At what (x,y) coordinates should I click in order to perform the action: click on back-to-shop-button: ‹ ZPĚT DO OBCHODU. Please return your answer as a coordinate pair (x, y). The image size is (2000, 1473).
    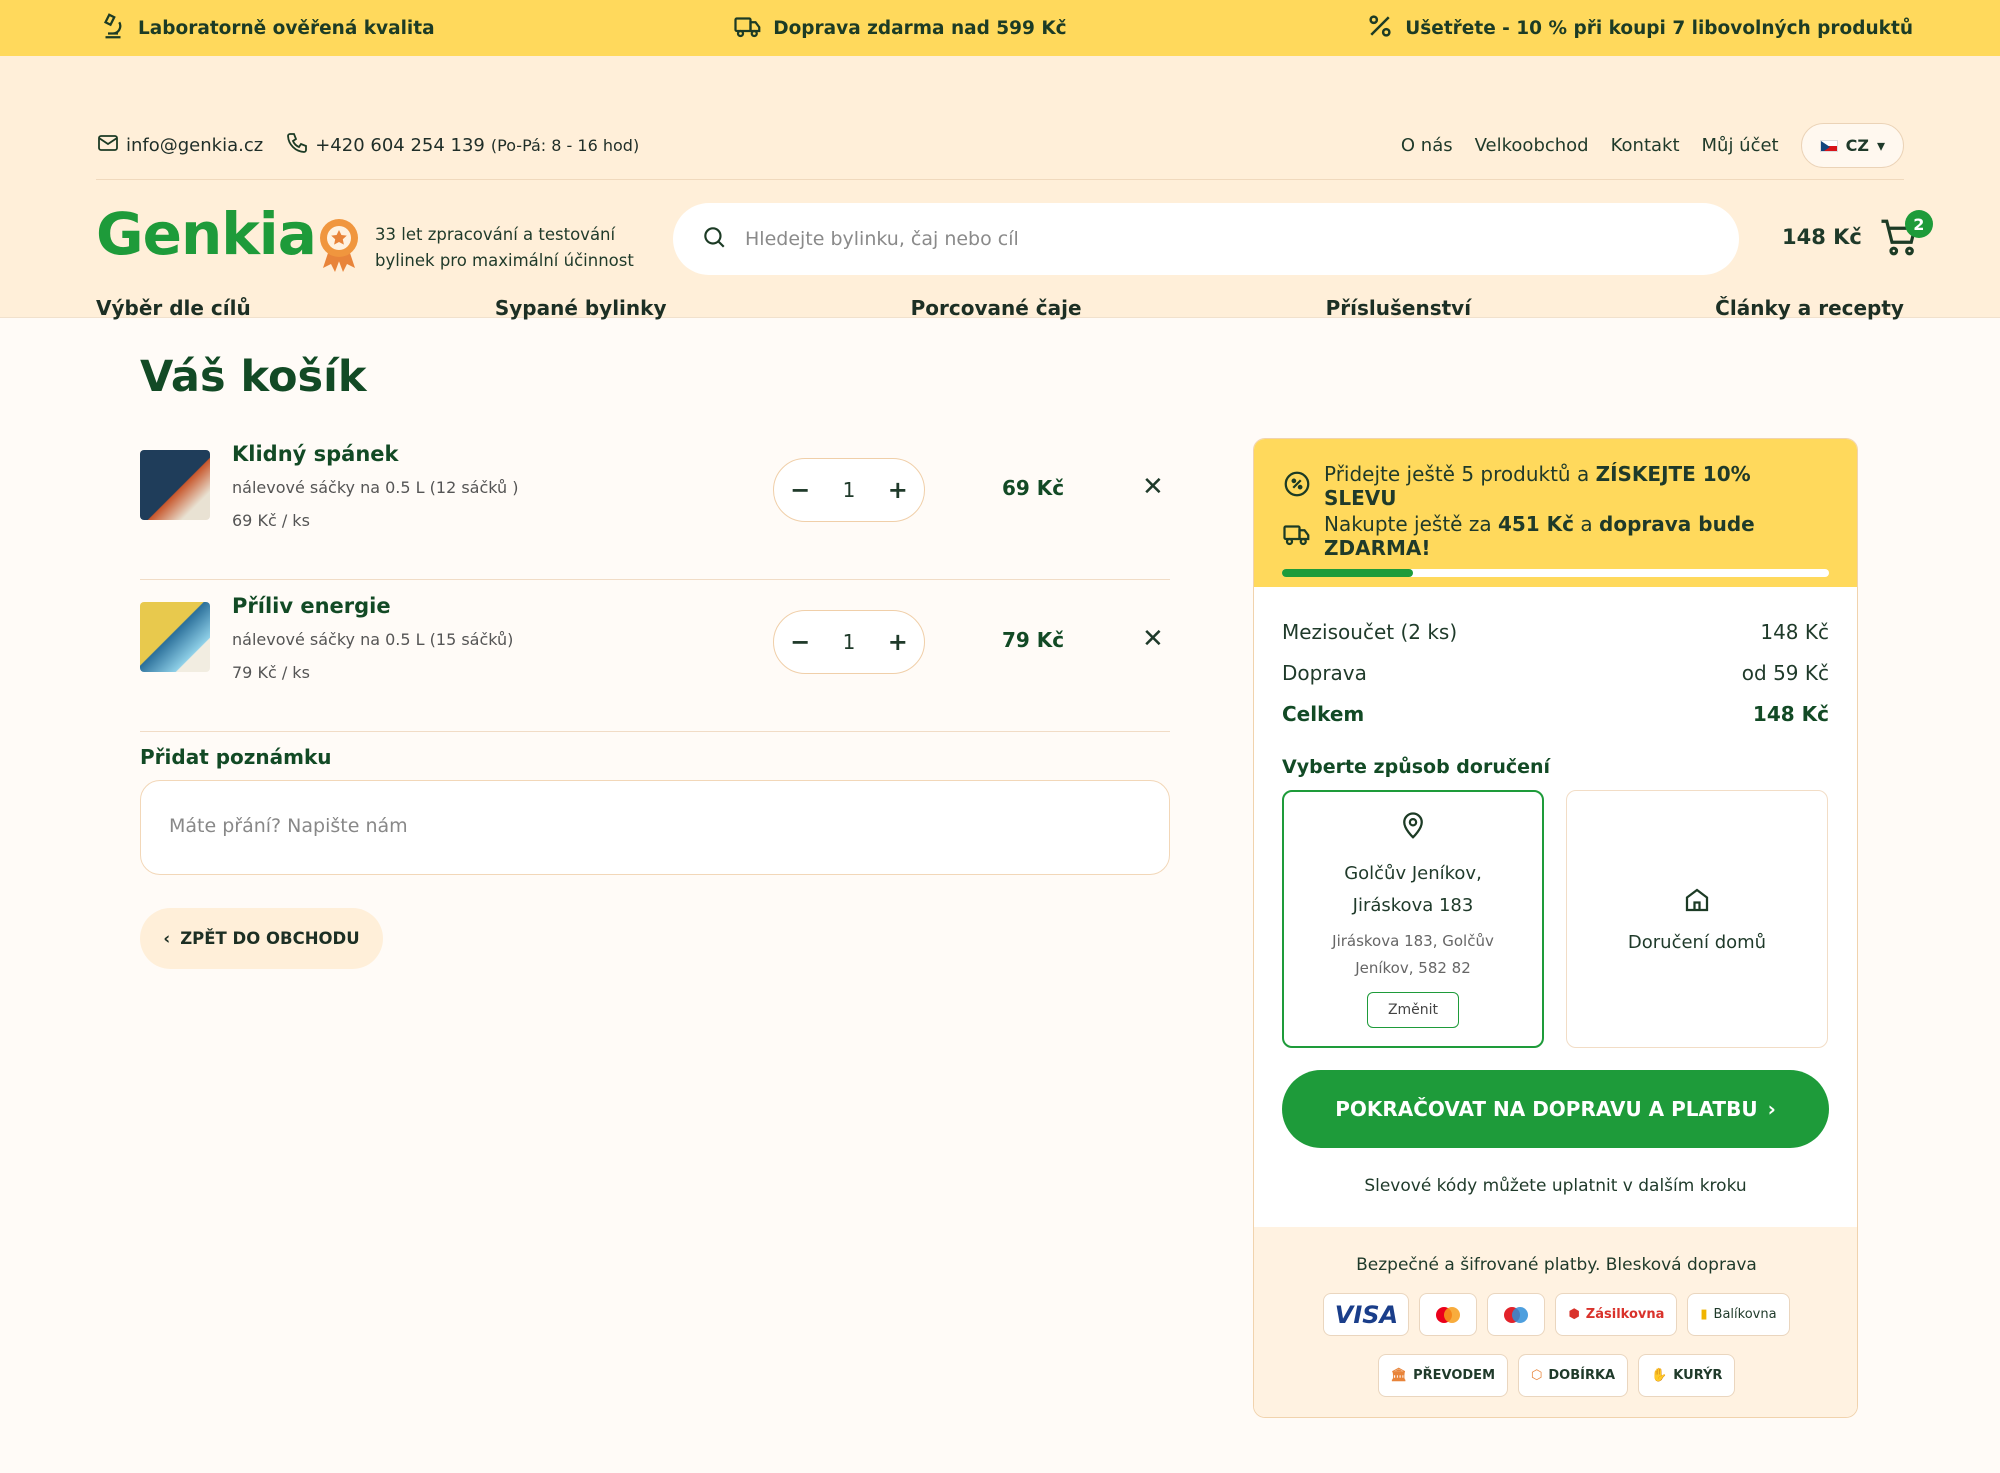
    Looking at the image, I should click on (261, 938).